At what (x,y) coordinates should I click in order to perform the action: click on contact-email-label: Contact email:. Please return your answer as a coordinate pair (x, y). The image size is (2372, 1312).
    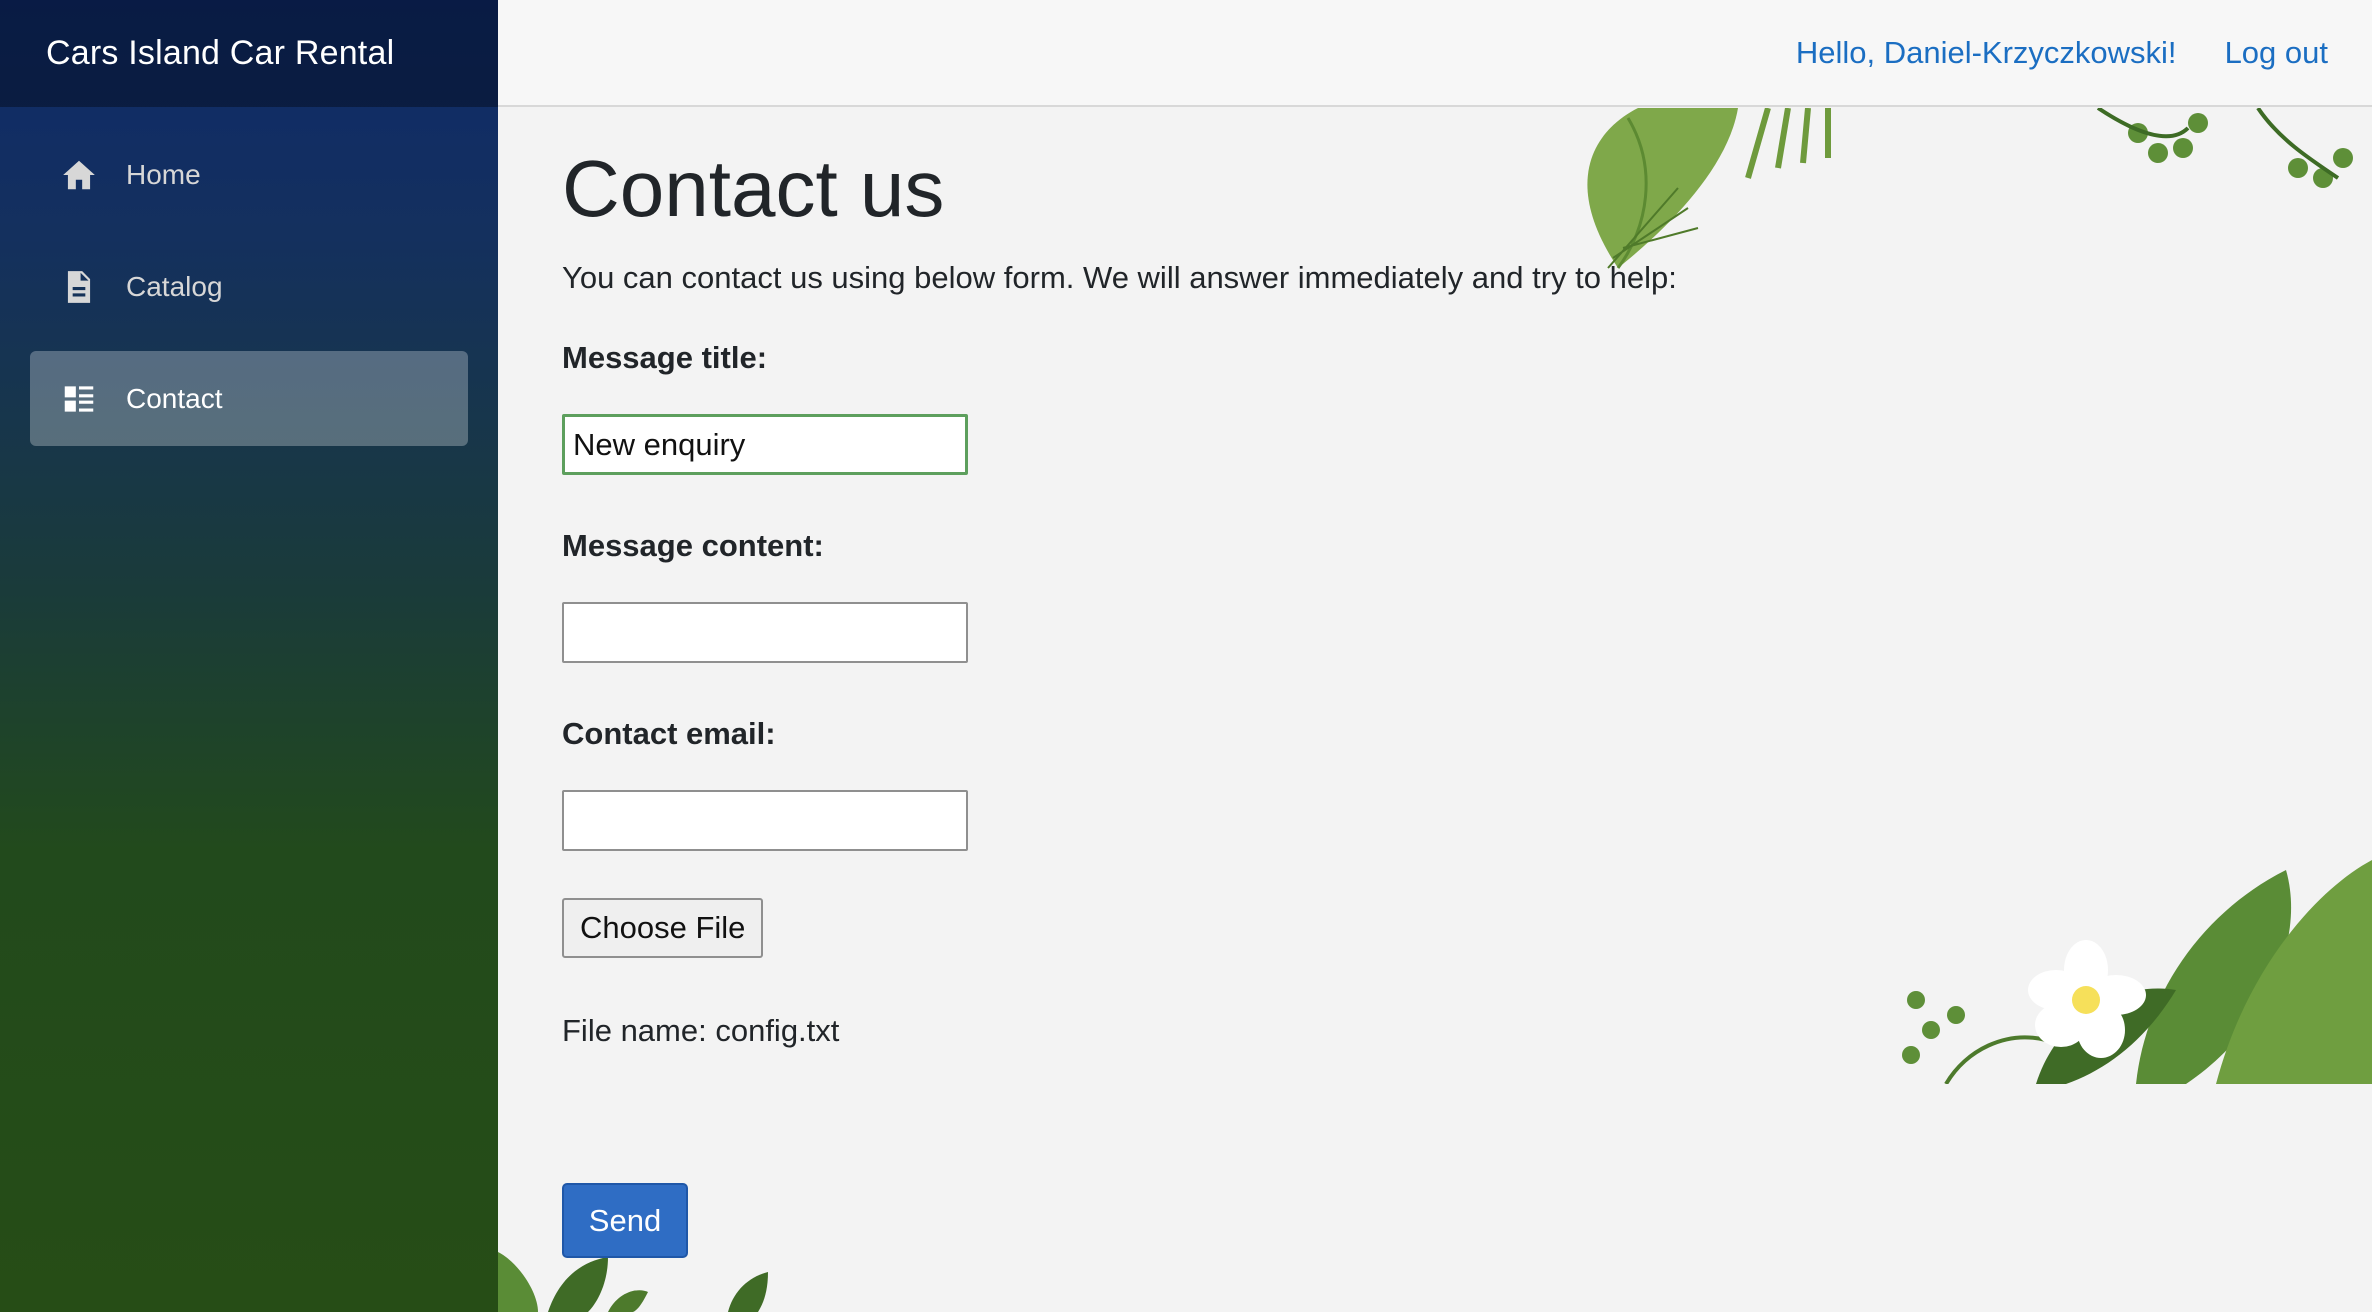
    Looking at the image, I should click on (669, 733).